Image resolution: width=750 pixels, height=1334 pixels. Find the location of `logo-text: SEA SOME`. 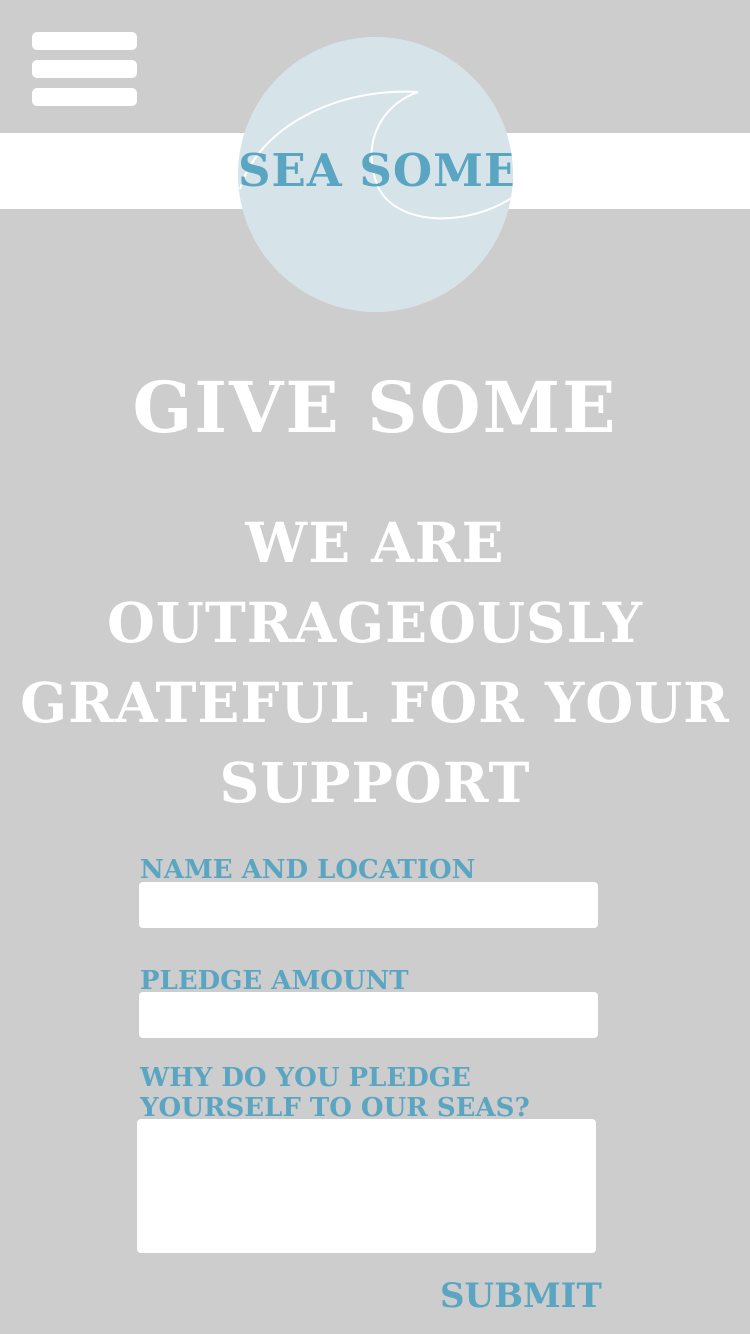

logo-text: SEA SOME is located at coordinates (375, 170).